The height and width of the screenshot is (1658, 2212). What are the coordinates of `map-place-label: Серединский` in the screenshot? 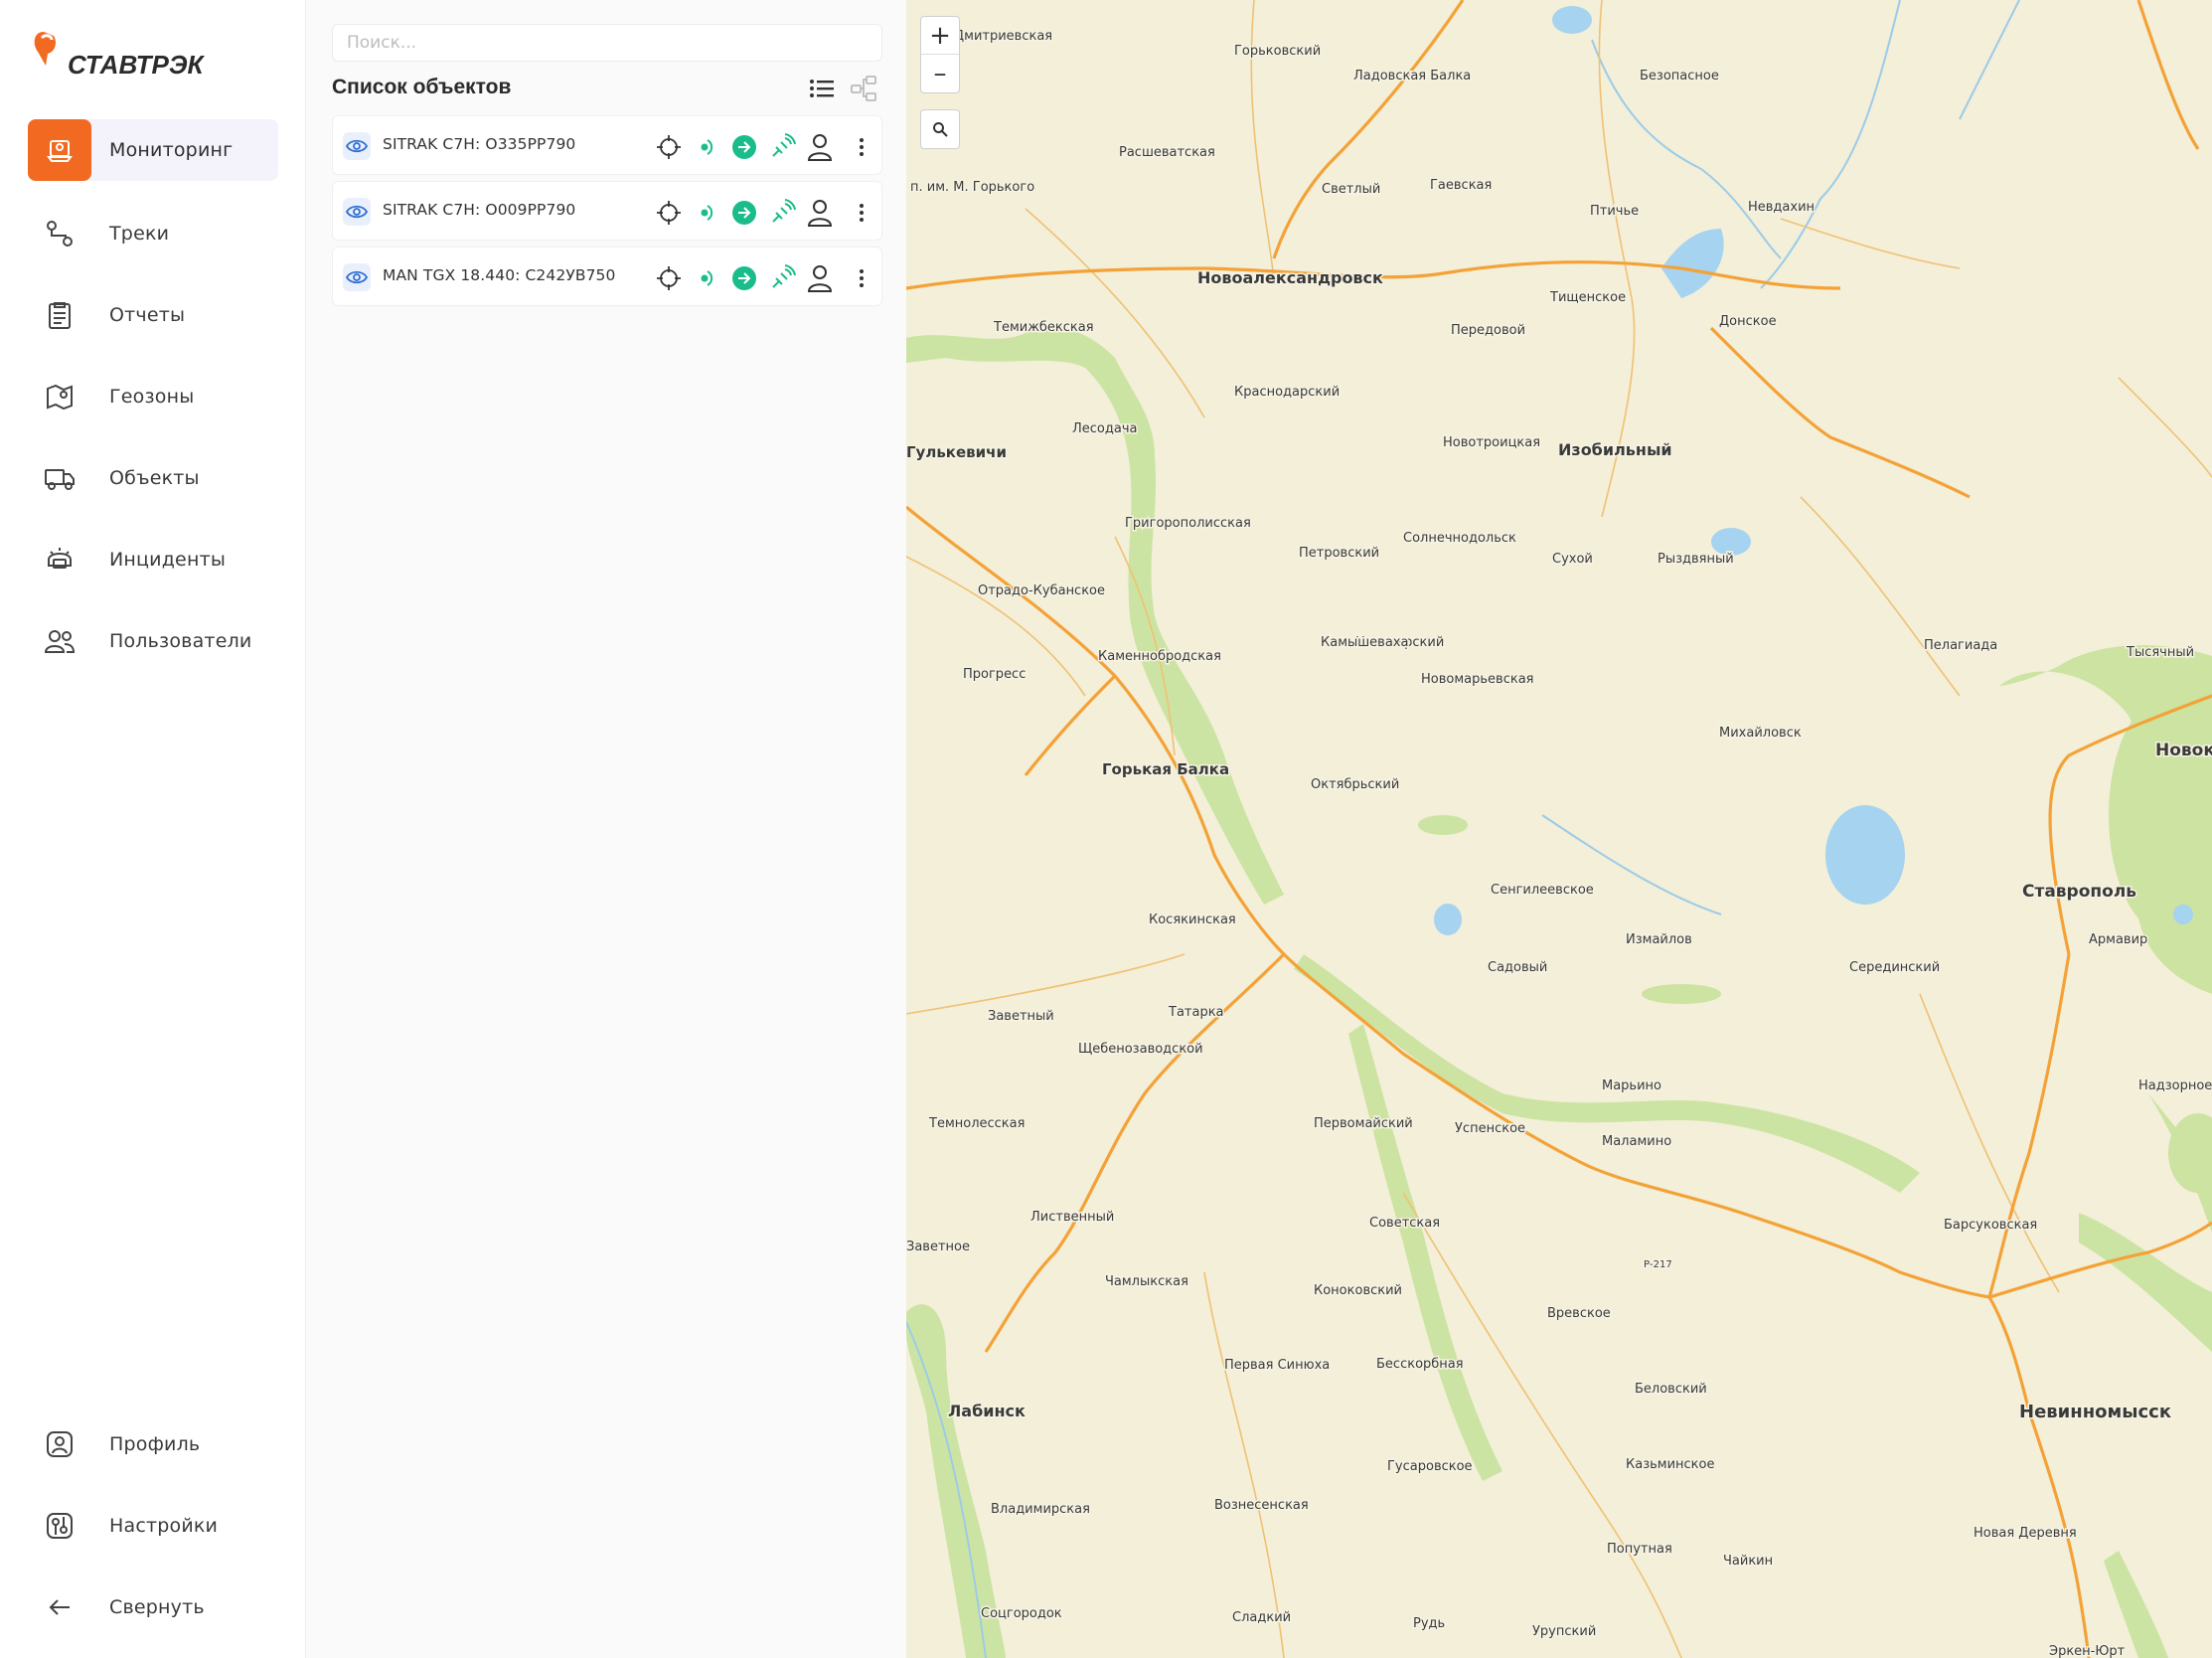 It's located at (1894, 968).